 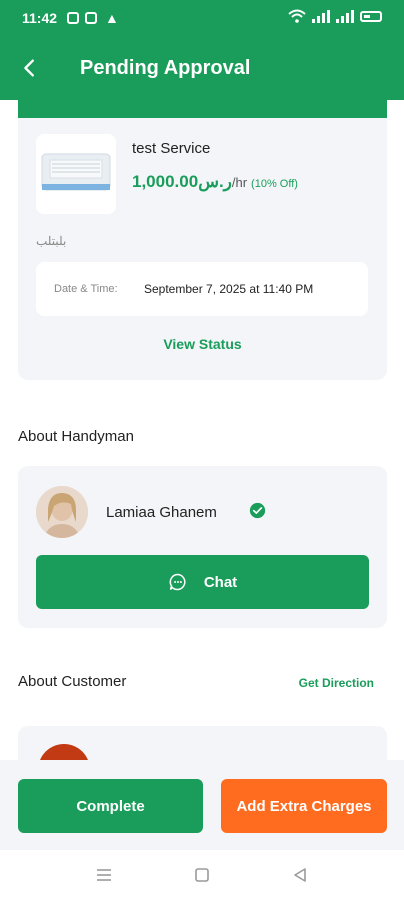 I want to click on get-direction-link: Get Direction, so click(x=336, y=683).